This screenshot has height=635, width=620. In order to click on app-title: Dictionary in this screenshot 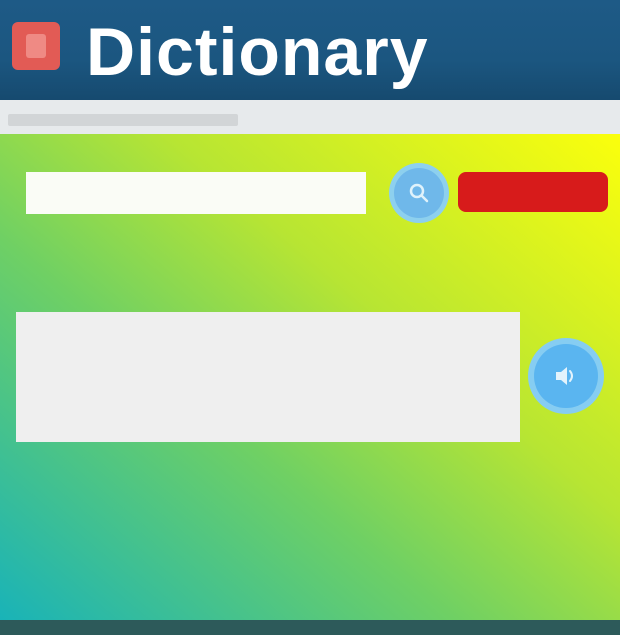, I will do `click(257, 52)`.